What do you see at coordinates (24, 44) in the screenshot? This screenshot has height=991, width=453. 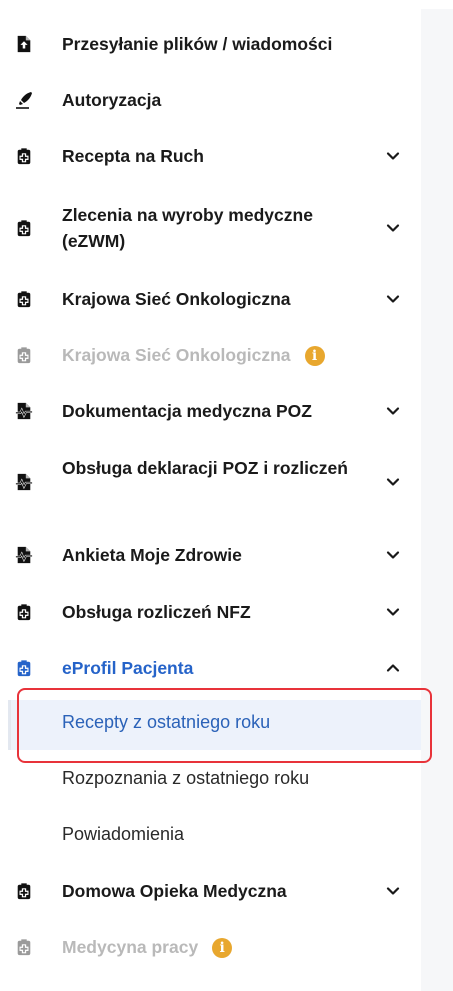 I see `file-upload-icon` at bounding box center [24, 44].